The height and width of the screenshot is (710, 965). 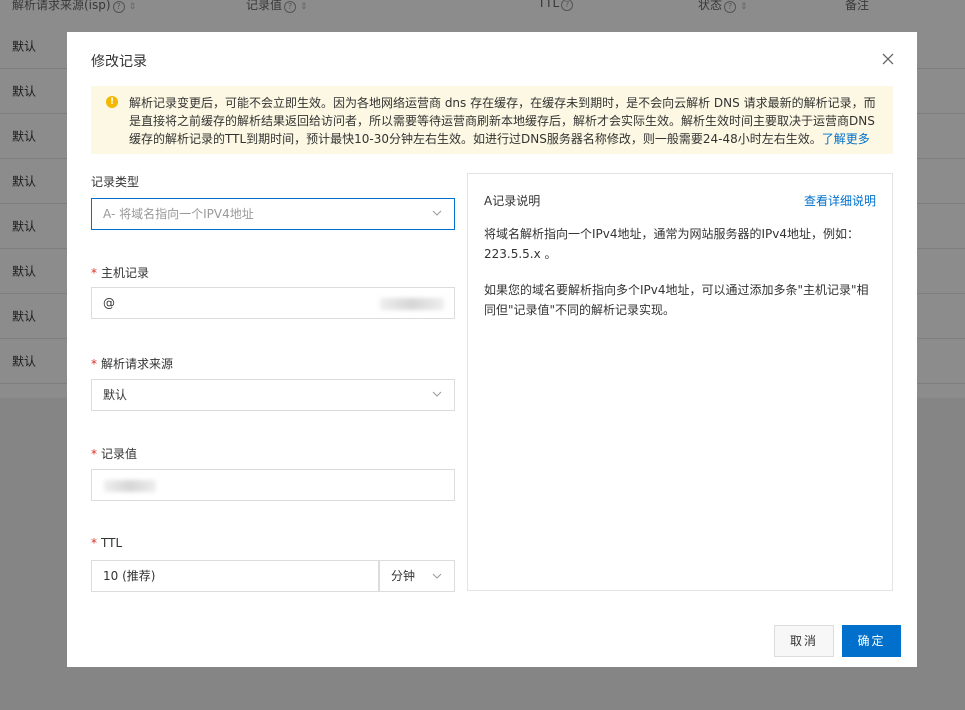 I want to click on redacted-value, so click(x=130, y=486).